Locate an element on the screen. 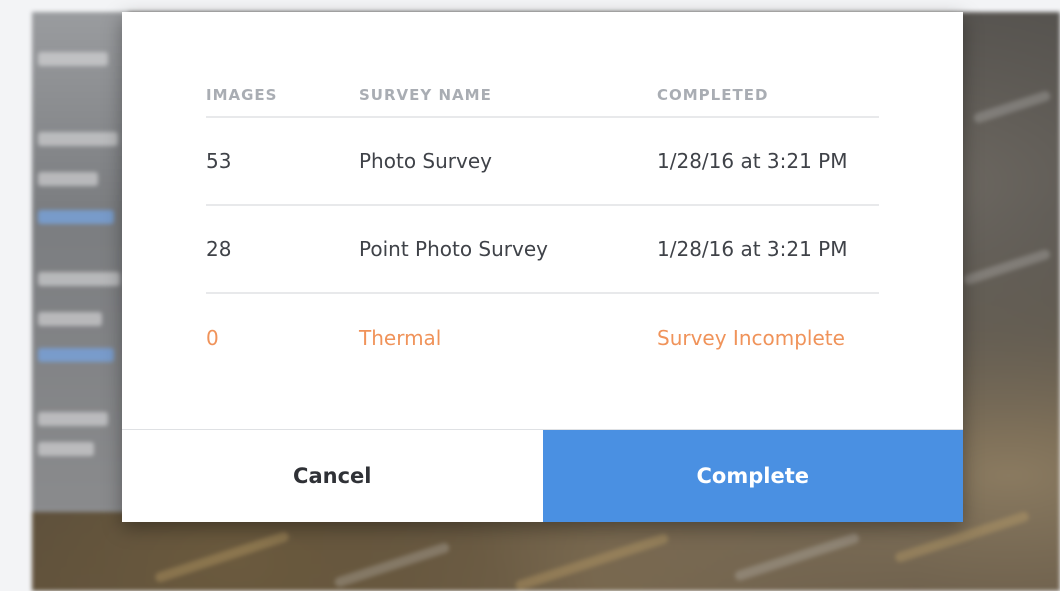 The height and width of the screenshot is (591, 1060). header-completed: COMPLETED is located at coordinates (713, 95).